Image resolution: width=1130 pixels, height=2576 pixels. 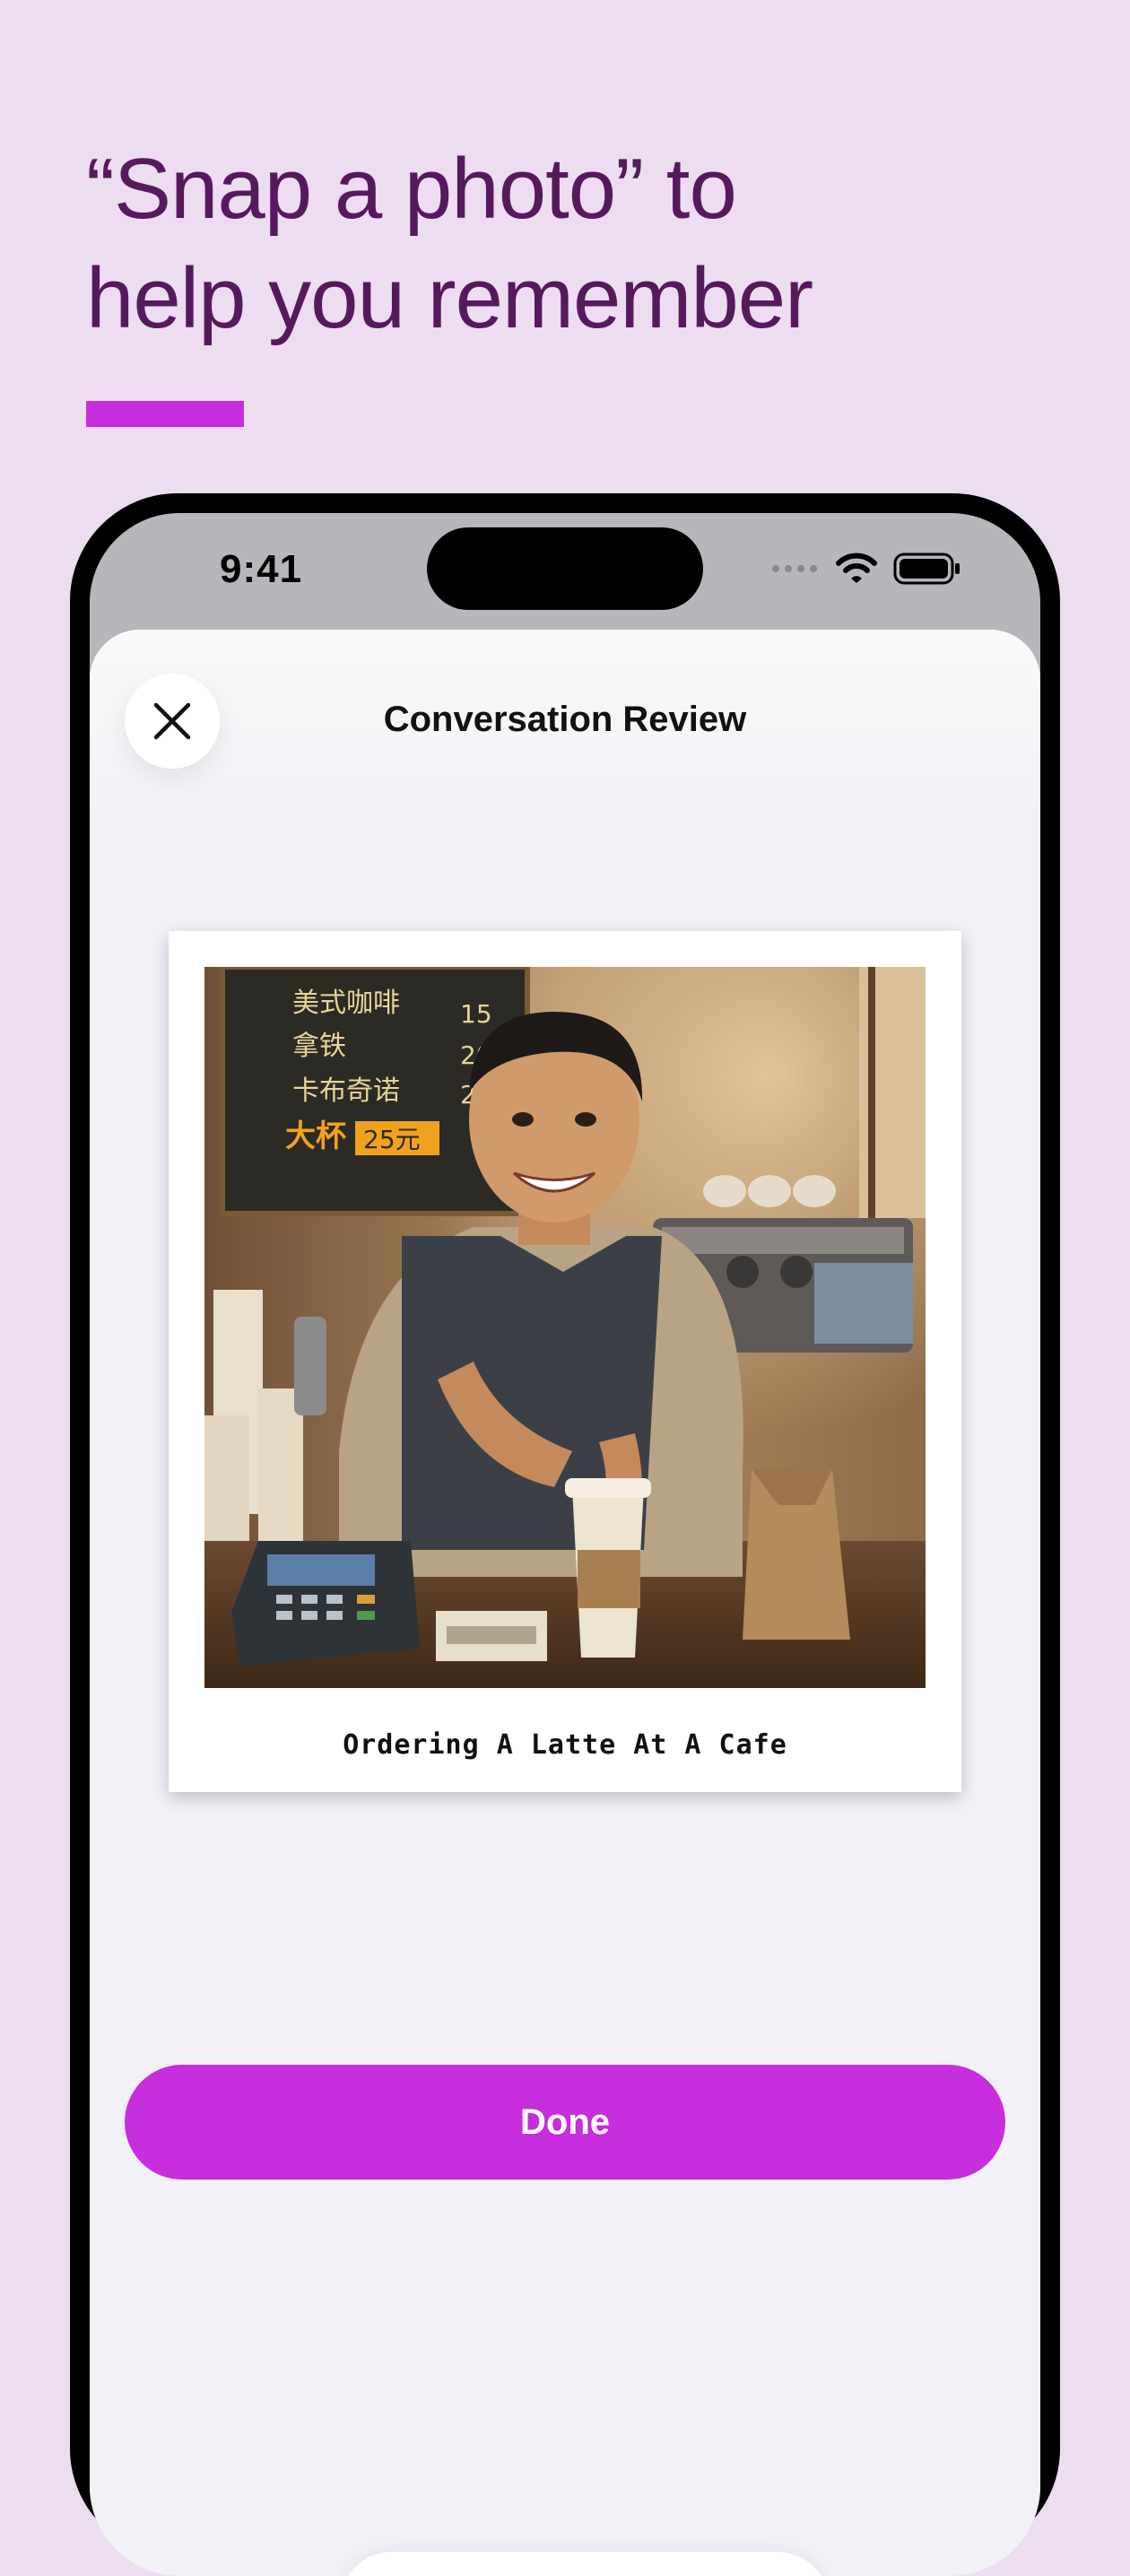 What do you see at coordinates (476, 1014) in the screenshot?
I see `menu-price-1: 15` at bounding box center [476, 1014].